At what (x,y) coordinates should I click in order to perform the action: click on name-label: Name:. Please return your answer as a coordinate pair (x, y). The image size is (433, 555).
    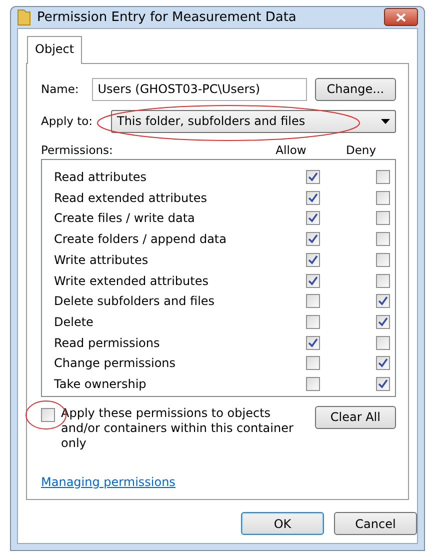
    Looking at the image, I should click on (60, 89).